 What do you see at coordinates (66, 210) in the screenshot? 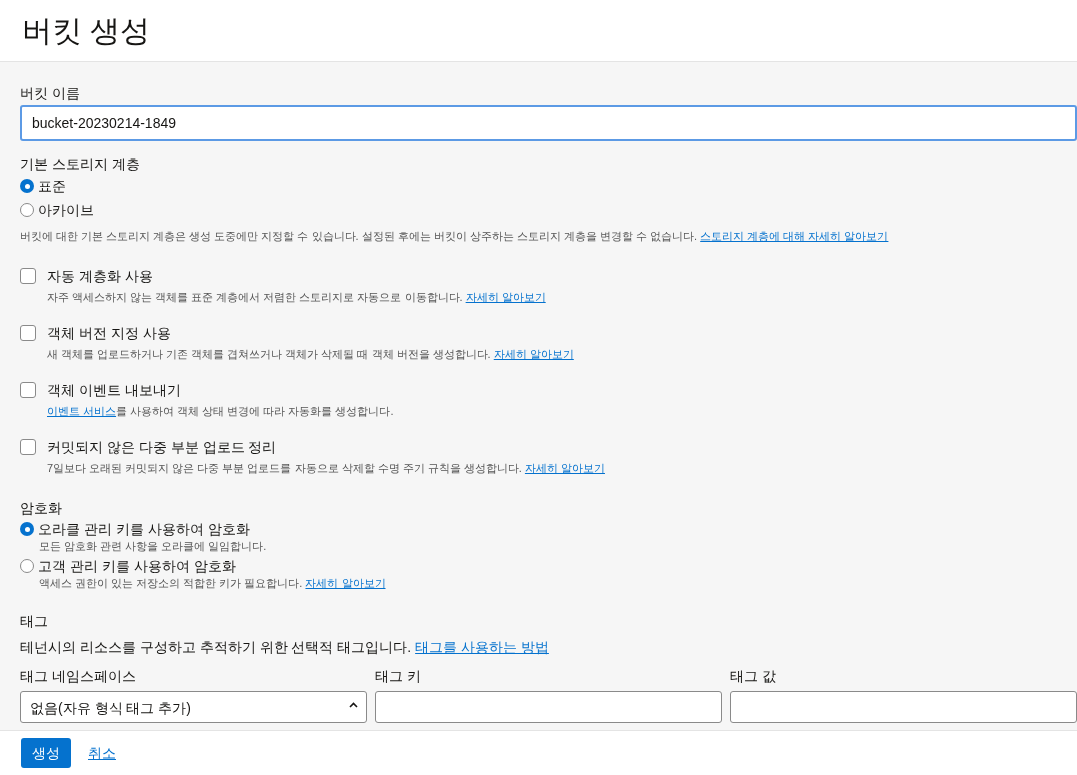
I see `radio-label: 아카이브` at bounding box center [66, 210].